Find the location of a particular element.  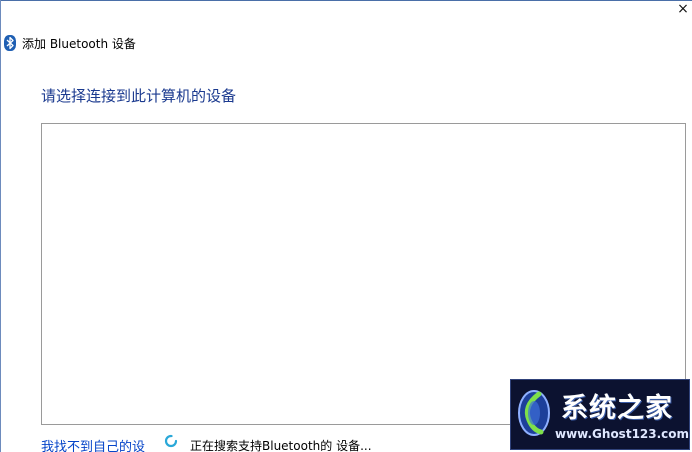

watermark: 系统之家 www.Ghost123.com is located at coordinates (600, 414).